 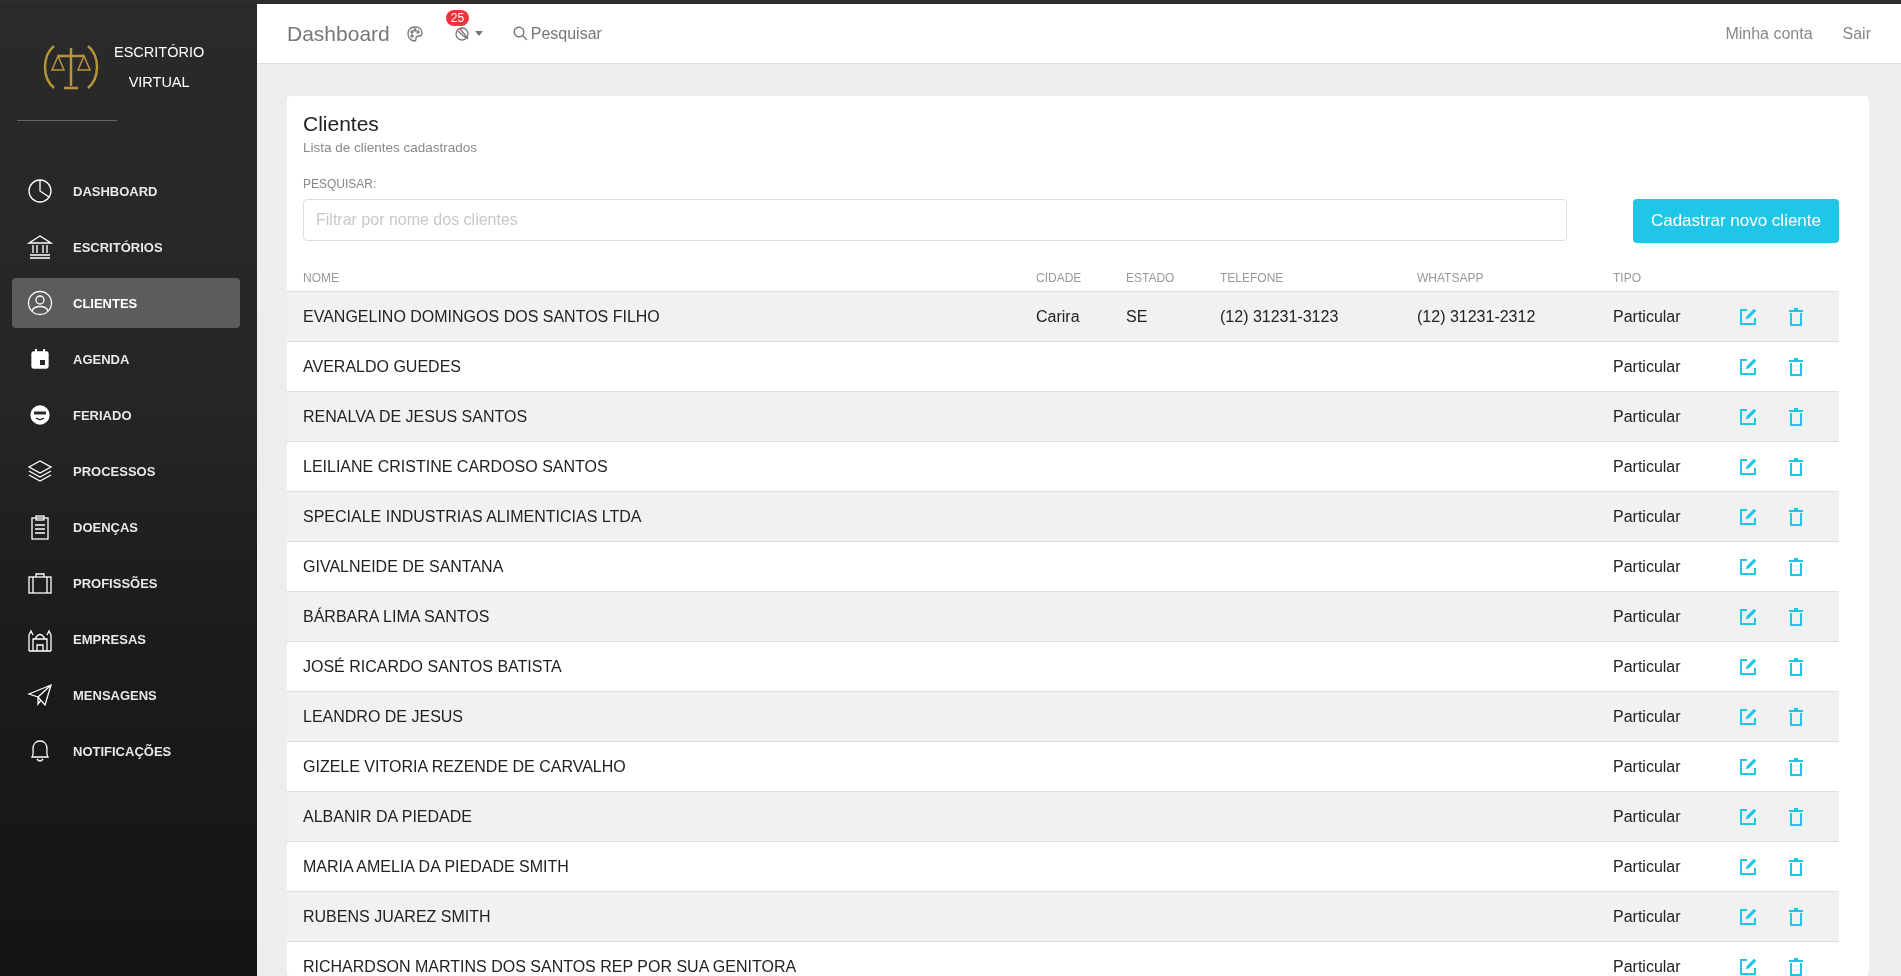 What do you see at coordinates (126, 471) in the screenshot?
I see `sidebar-item: PROCESSOS` at bounding box center [126, 471].